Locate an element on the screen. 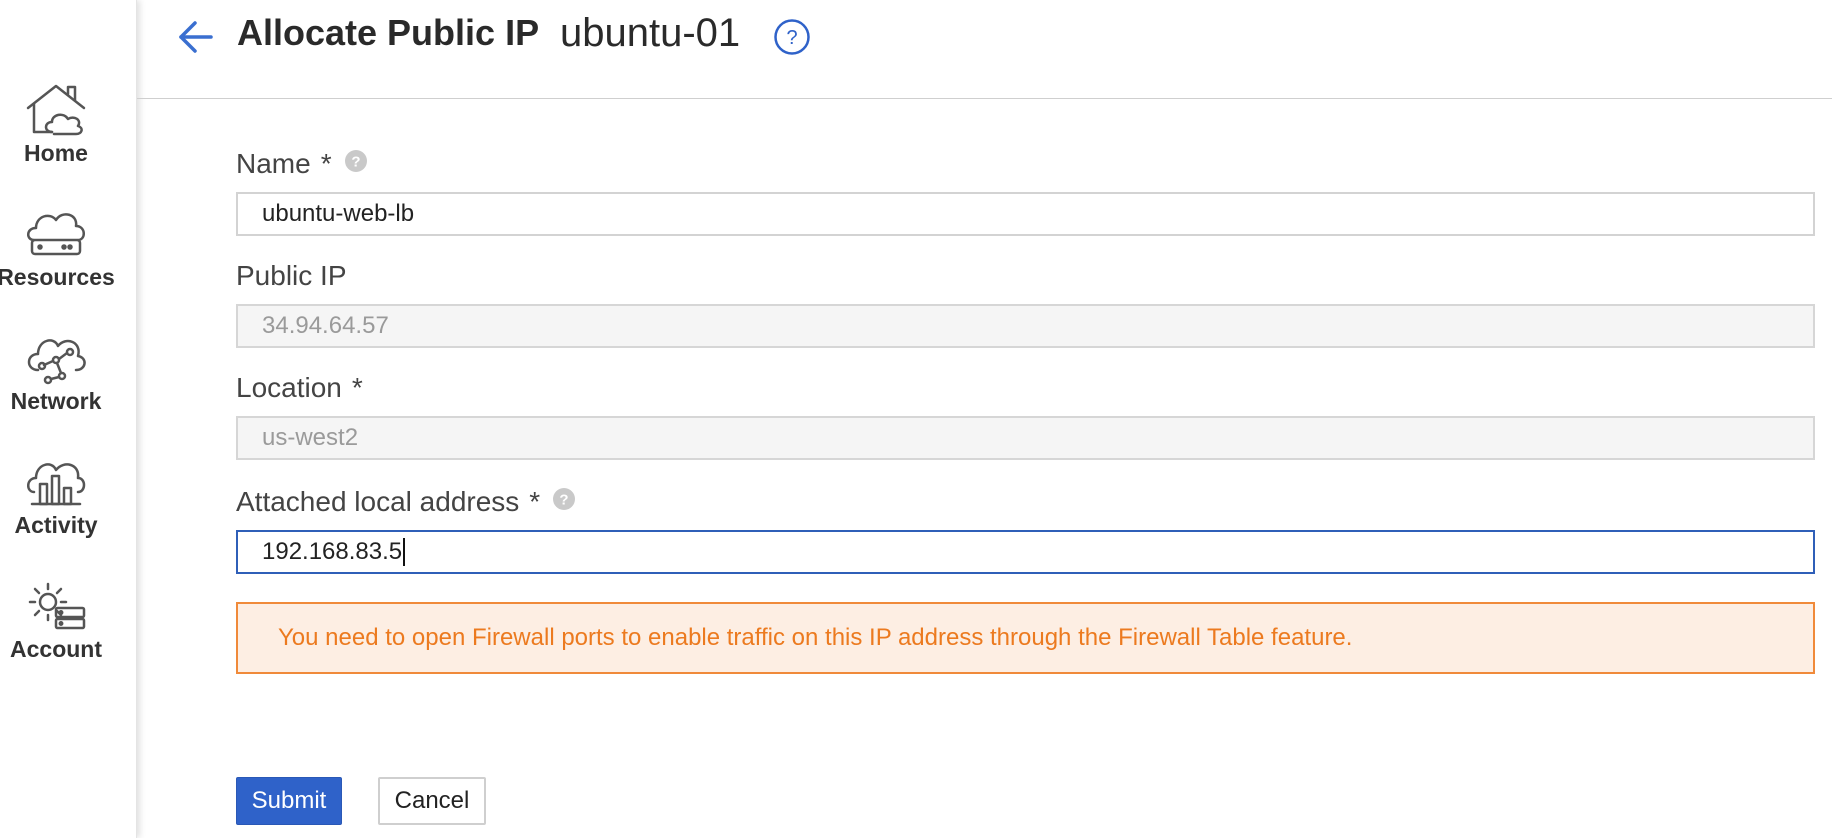  public-ip-label: Public IP is located at coordinates (291, 276).